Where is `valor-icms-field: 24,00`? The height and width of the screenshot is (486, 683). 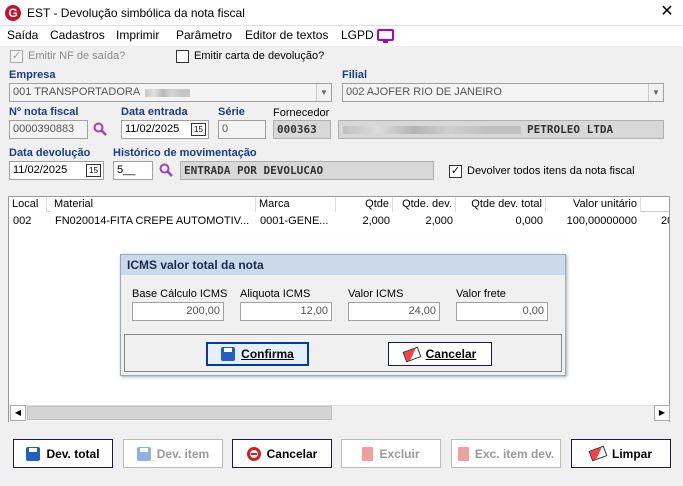
valor-icms-field: 24,00 is located at coordinates (394, 311).